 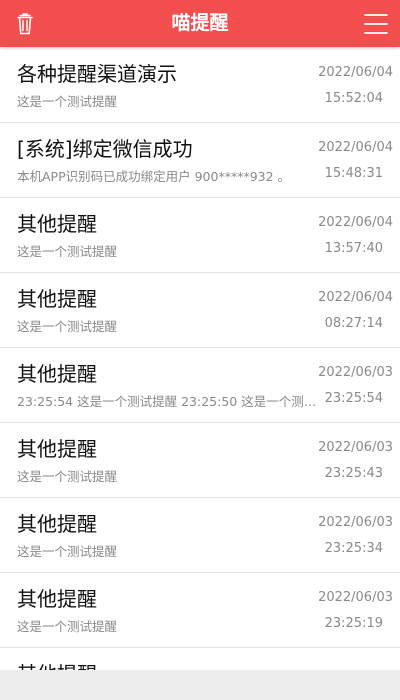 What do you see at coordinates (353, 548) in the screenshot?
I see `notification-time: 23:25:34` at bounding box center [353, 548].